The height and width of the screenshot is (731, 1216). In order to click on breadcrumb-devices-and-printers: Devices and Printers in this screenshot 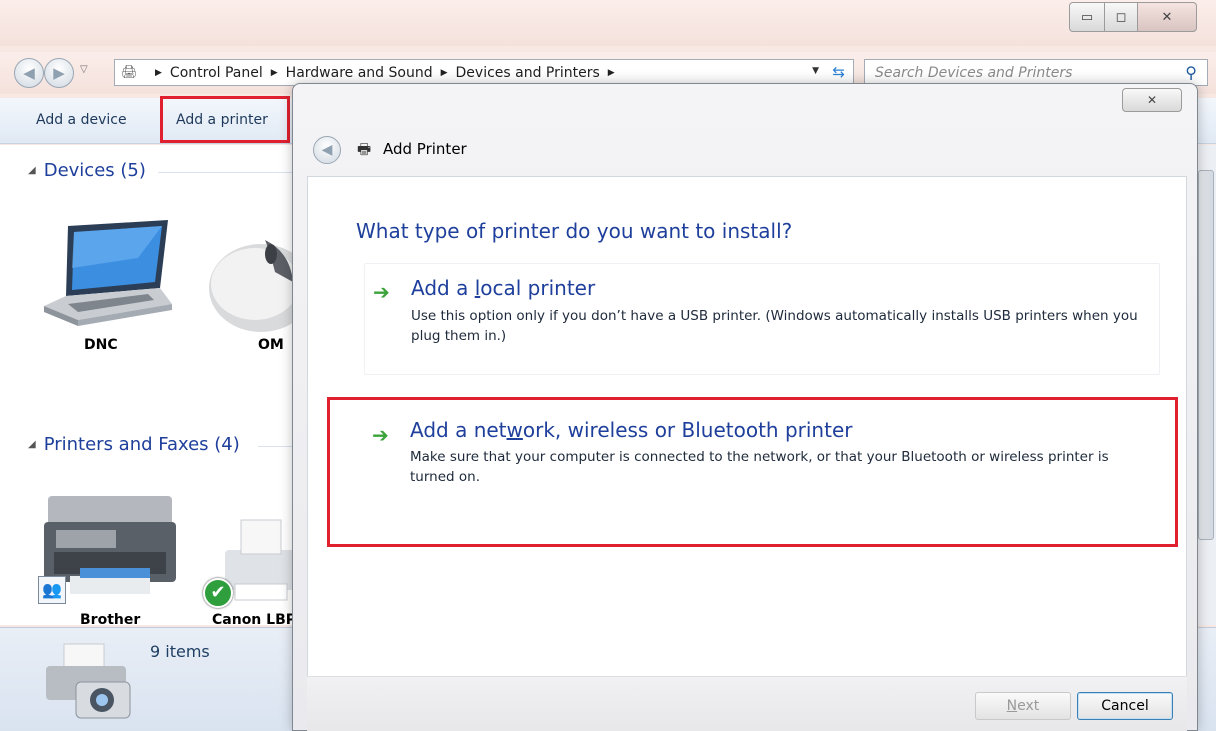, I will do `click(528, 73)`.